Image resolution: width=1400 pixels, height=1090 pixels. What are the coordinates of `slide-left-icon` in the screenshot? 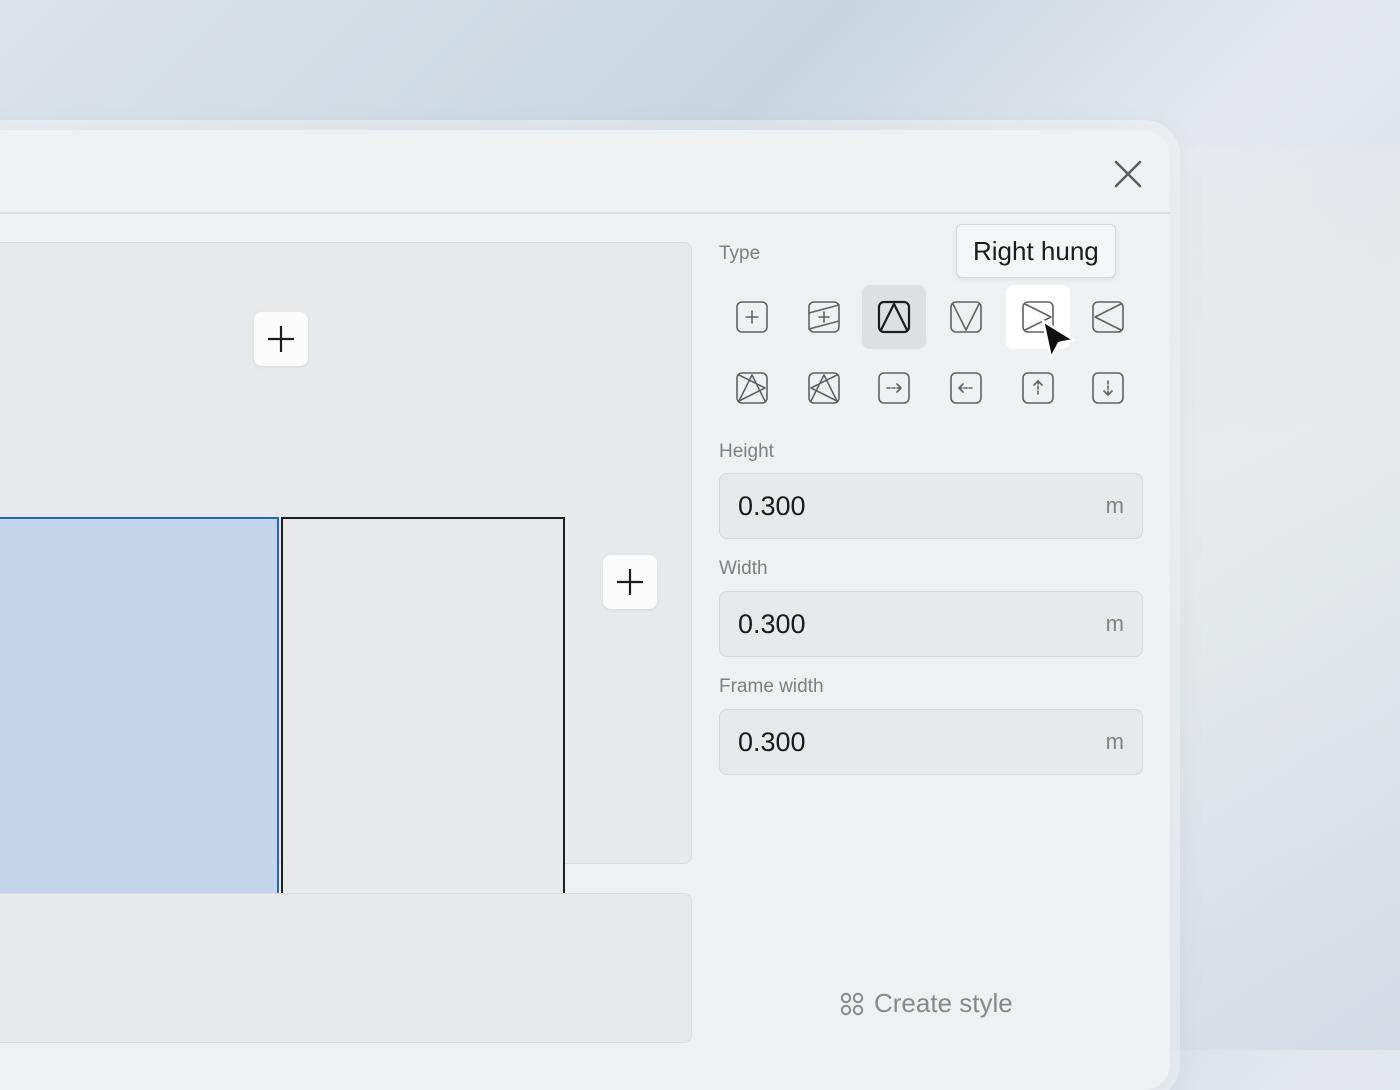 It's located at (966, 388).